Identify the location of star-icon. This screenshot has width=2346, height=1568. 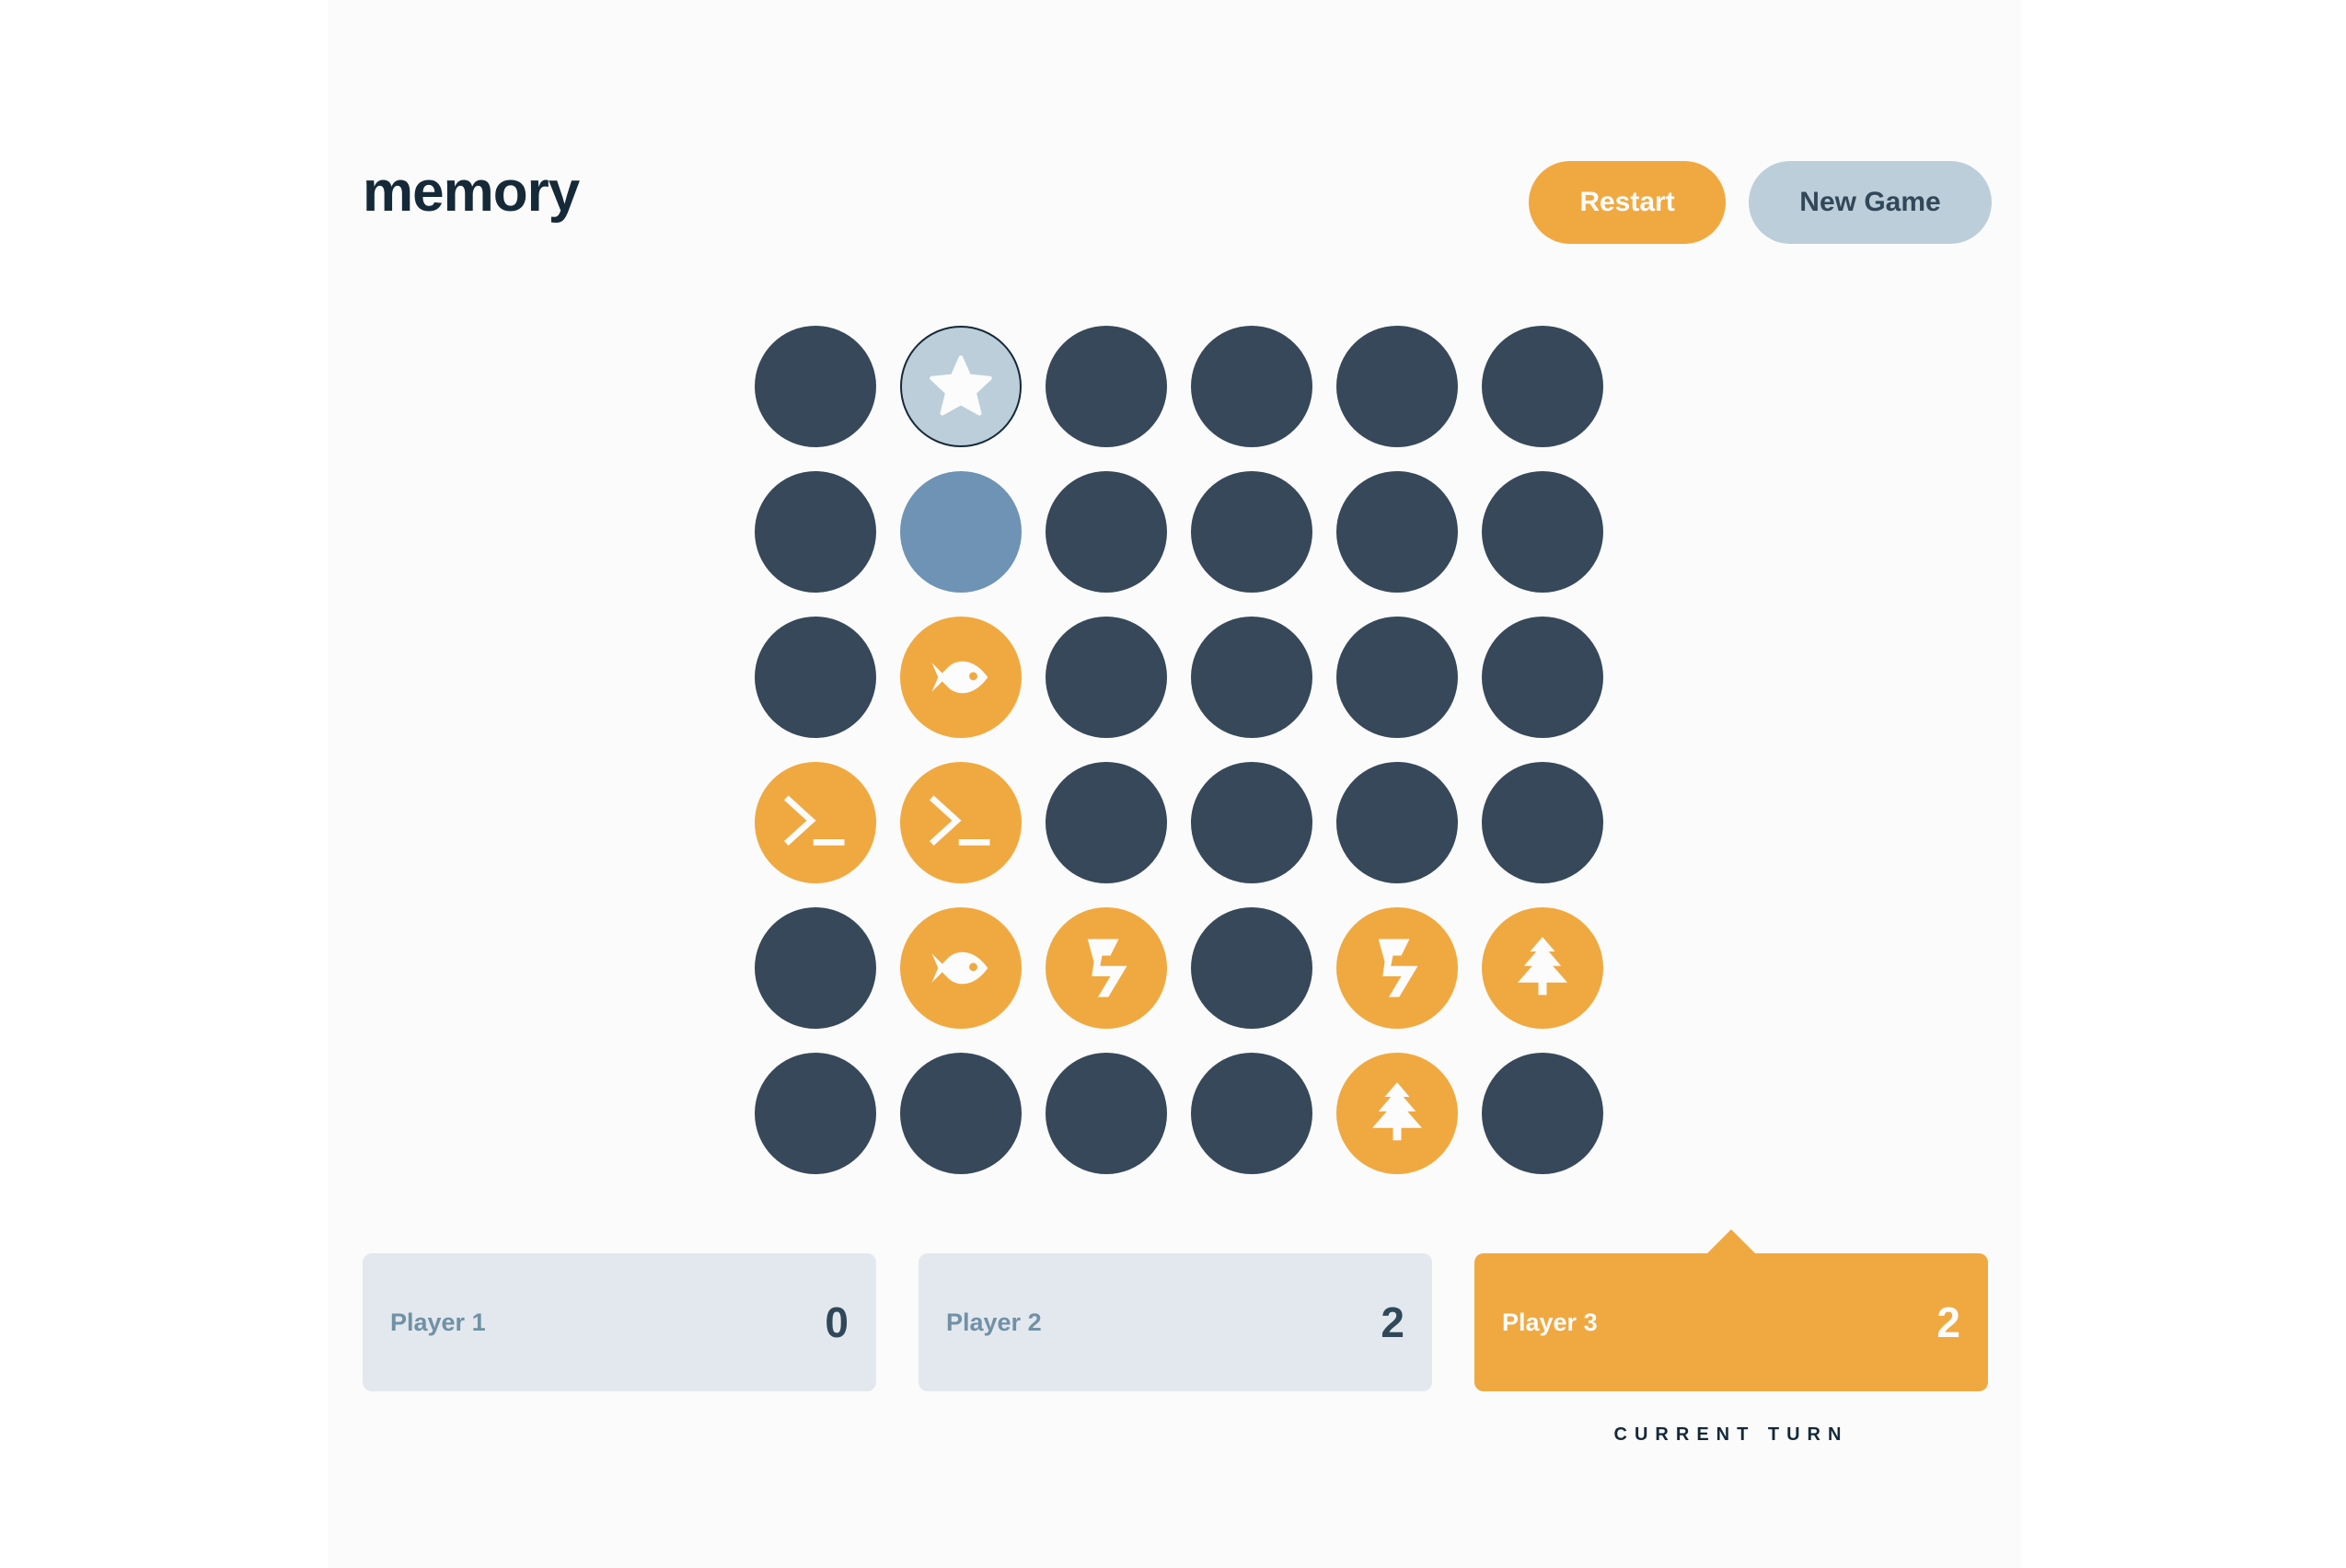
(961, 386).